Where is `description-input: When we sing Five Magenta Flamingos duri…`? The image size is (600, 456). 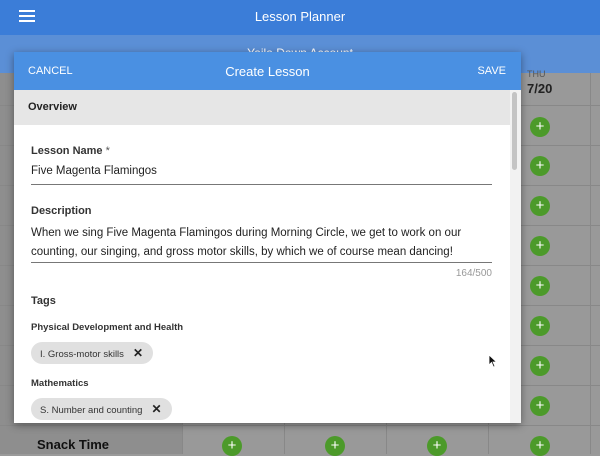 description-input: When we sing Five Magenta Flamingos duri… is located at coordinates (261, 243).